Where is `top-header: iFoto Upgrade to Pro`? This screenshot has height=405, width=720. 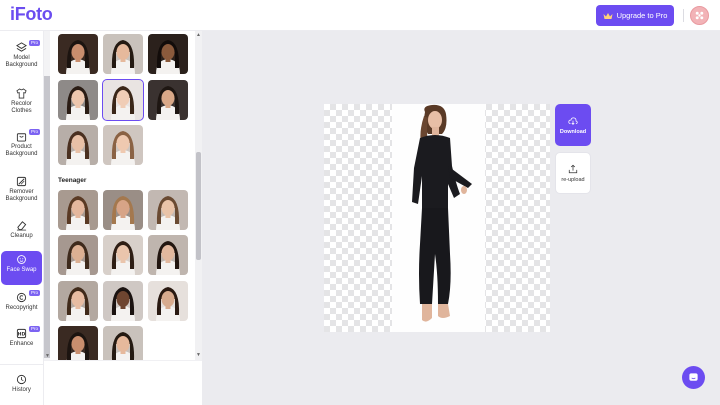
top-header: iFoto Upgrade to Pro is located at coordinates (360, 15).